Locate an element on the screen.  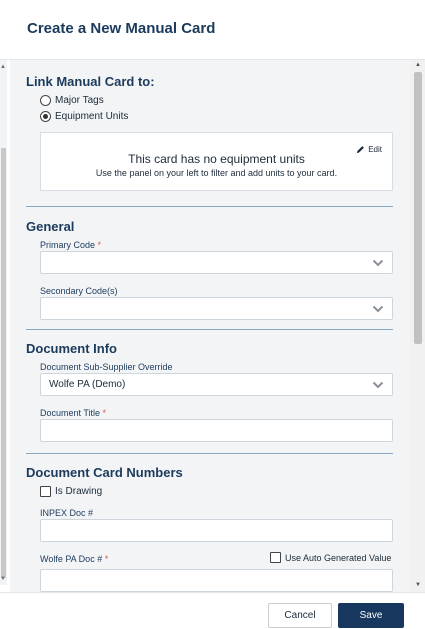
primary-code-select is located at coordinates (216, 262).